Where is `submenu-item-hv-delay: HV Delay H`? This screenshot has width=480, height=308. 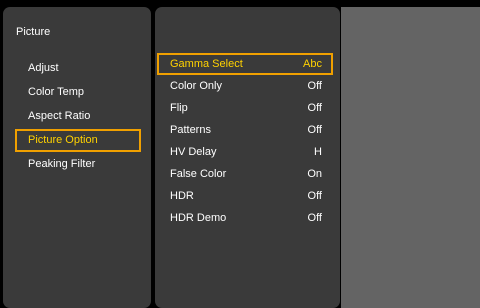 submenu-item-hv-delay: HV Delay H is located at coordinates (245, 152).